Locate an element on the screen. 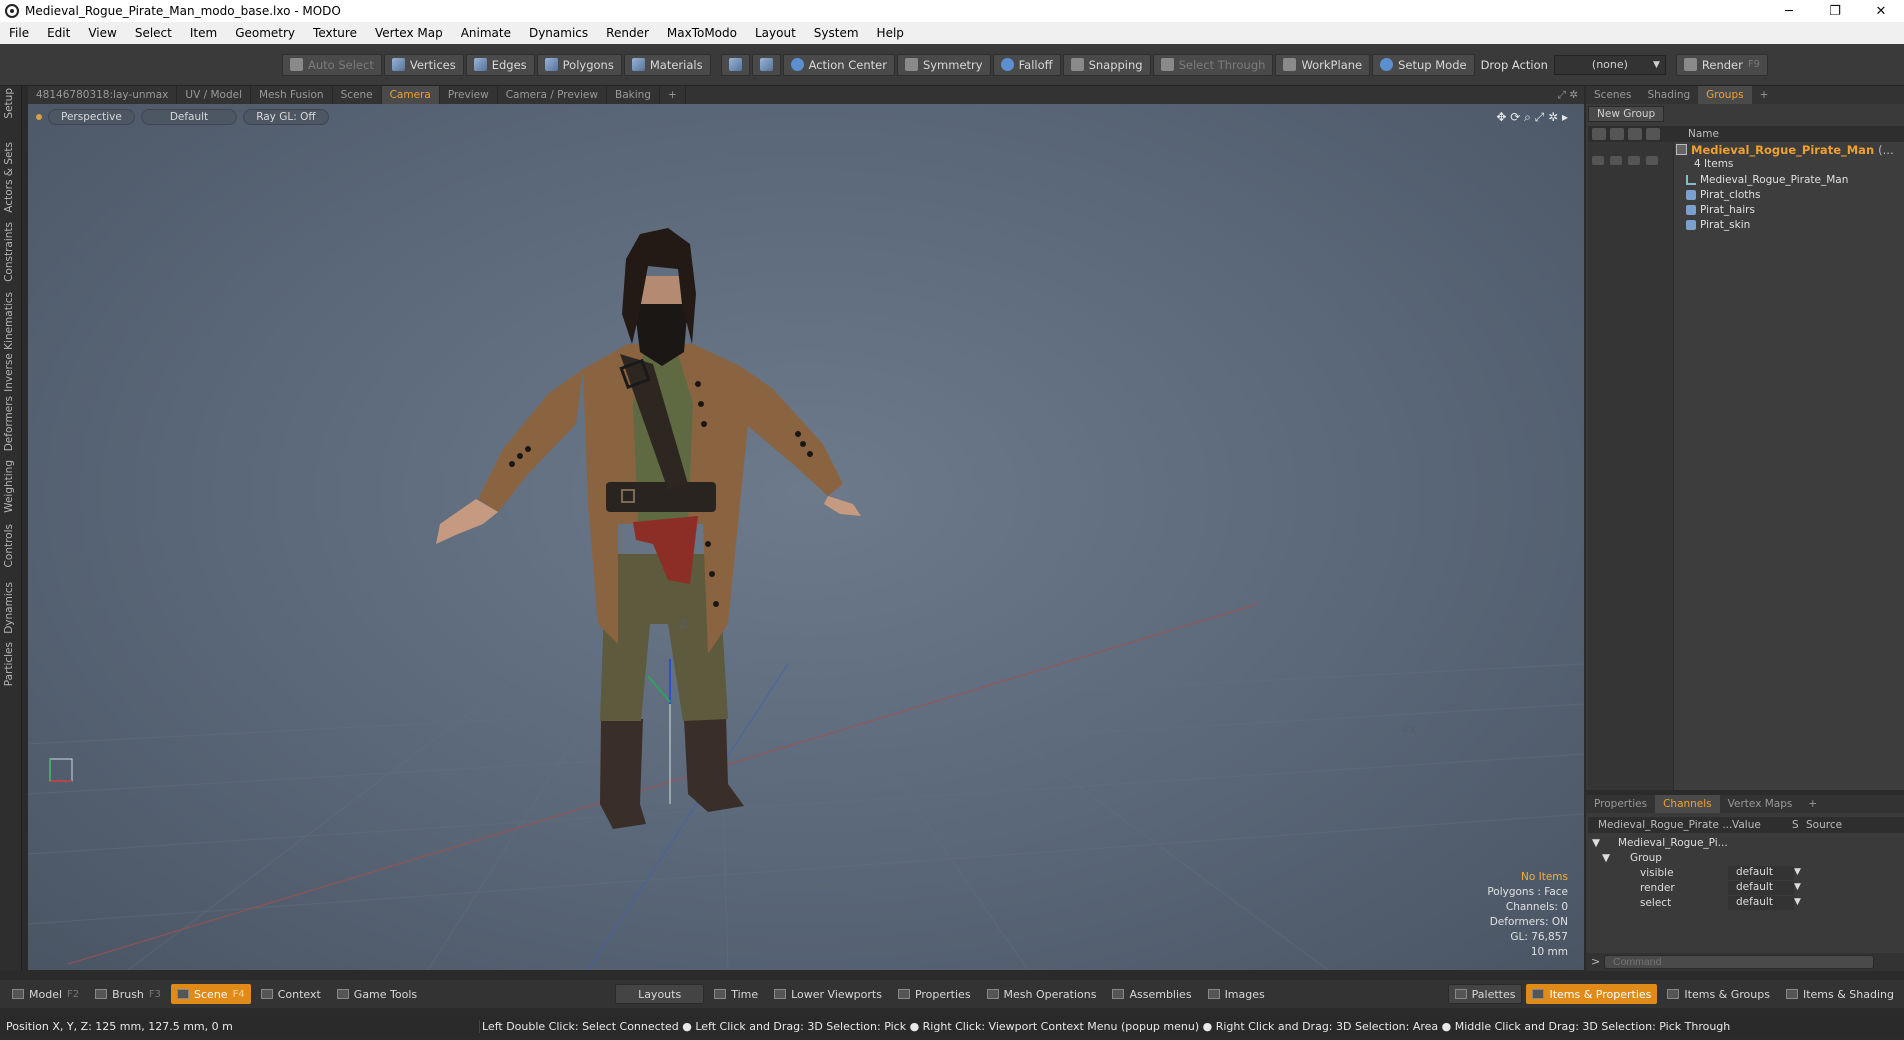 The height and width of the screenshot is (1040, 1904). tab-uv-model: UV / Model is located at coordinates (214, 95).